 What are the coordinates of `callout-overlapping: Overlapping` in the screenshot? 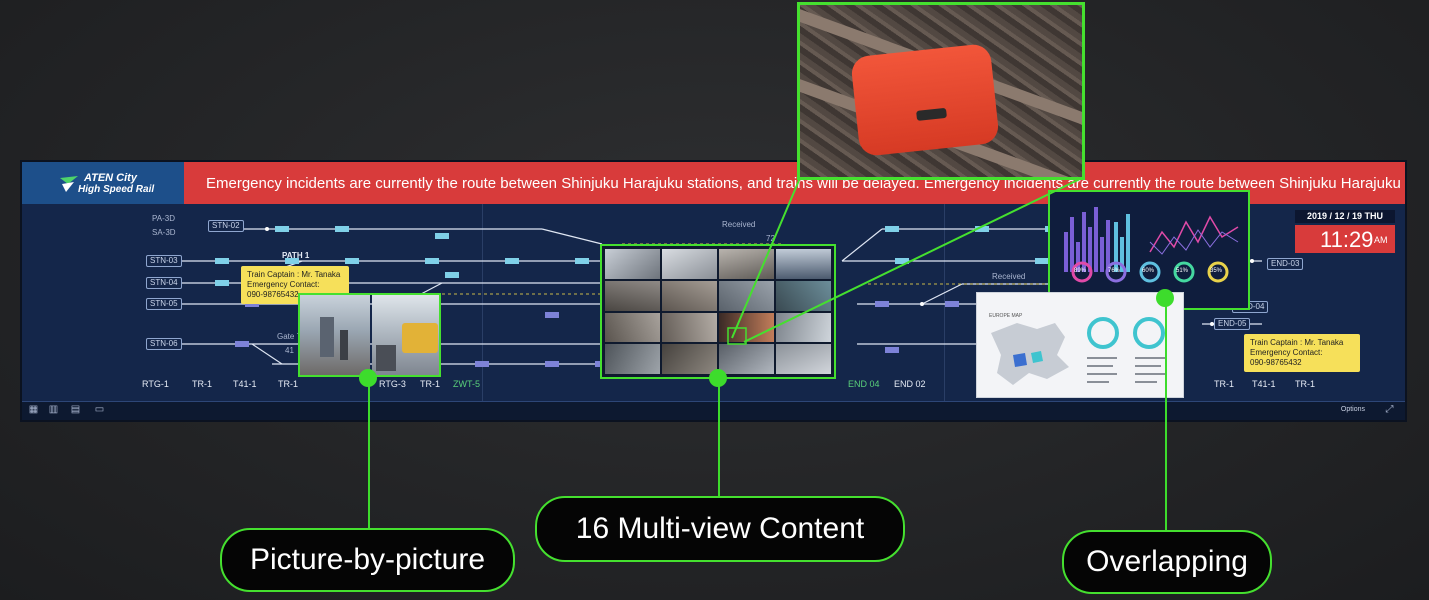 It's located at (1167, 562).